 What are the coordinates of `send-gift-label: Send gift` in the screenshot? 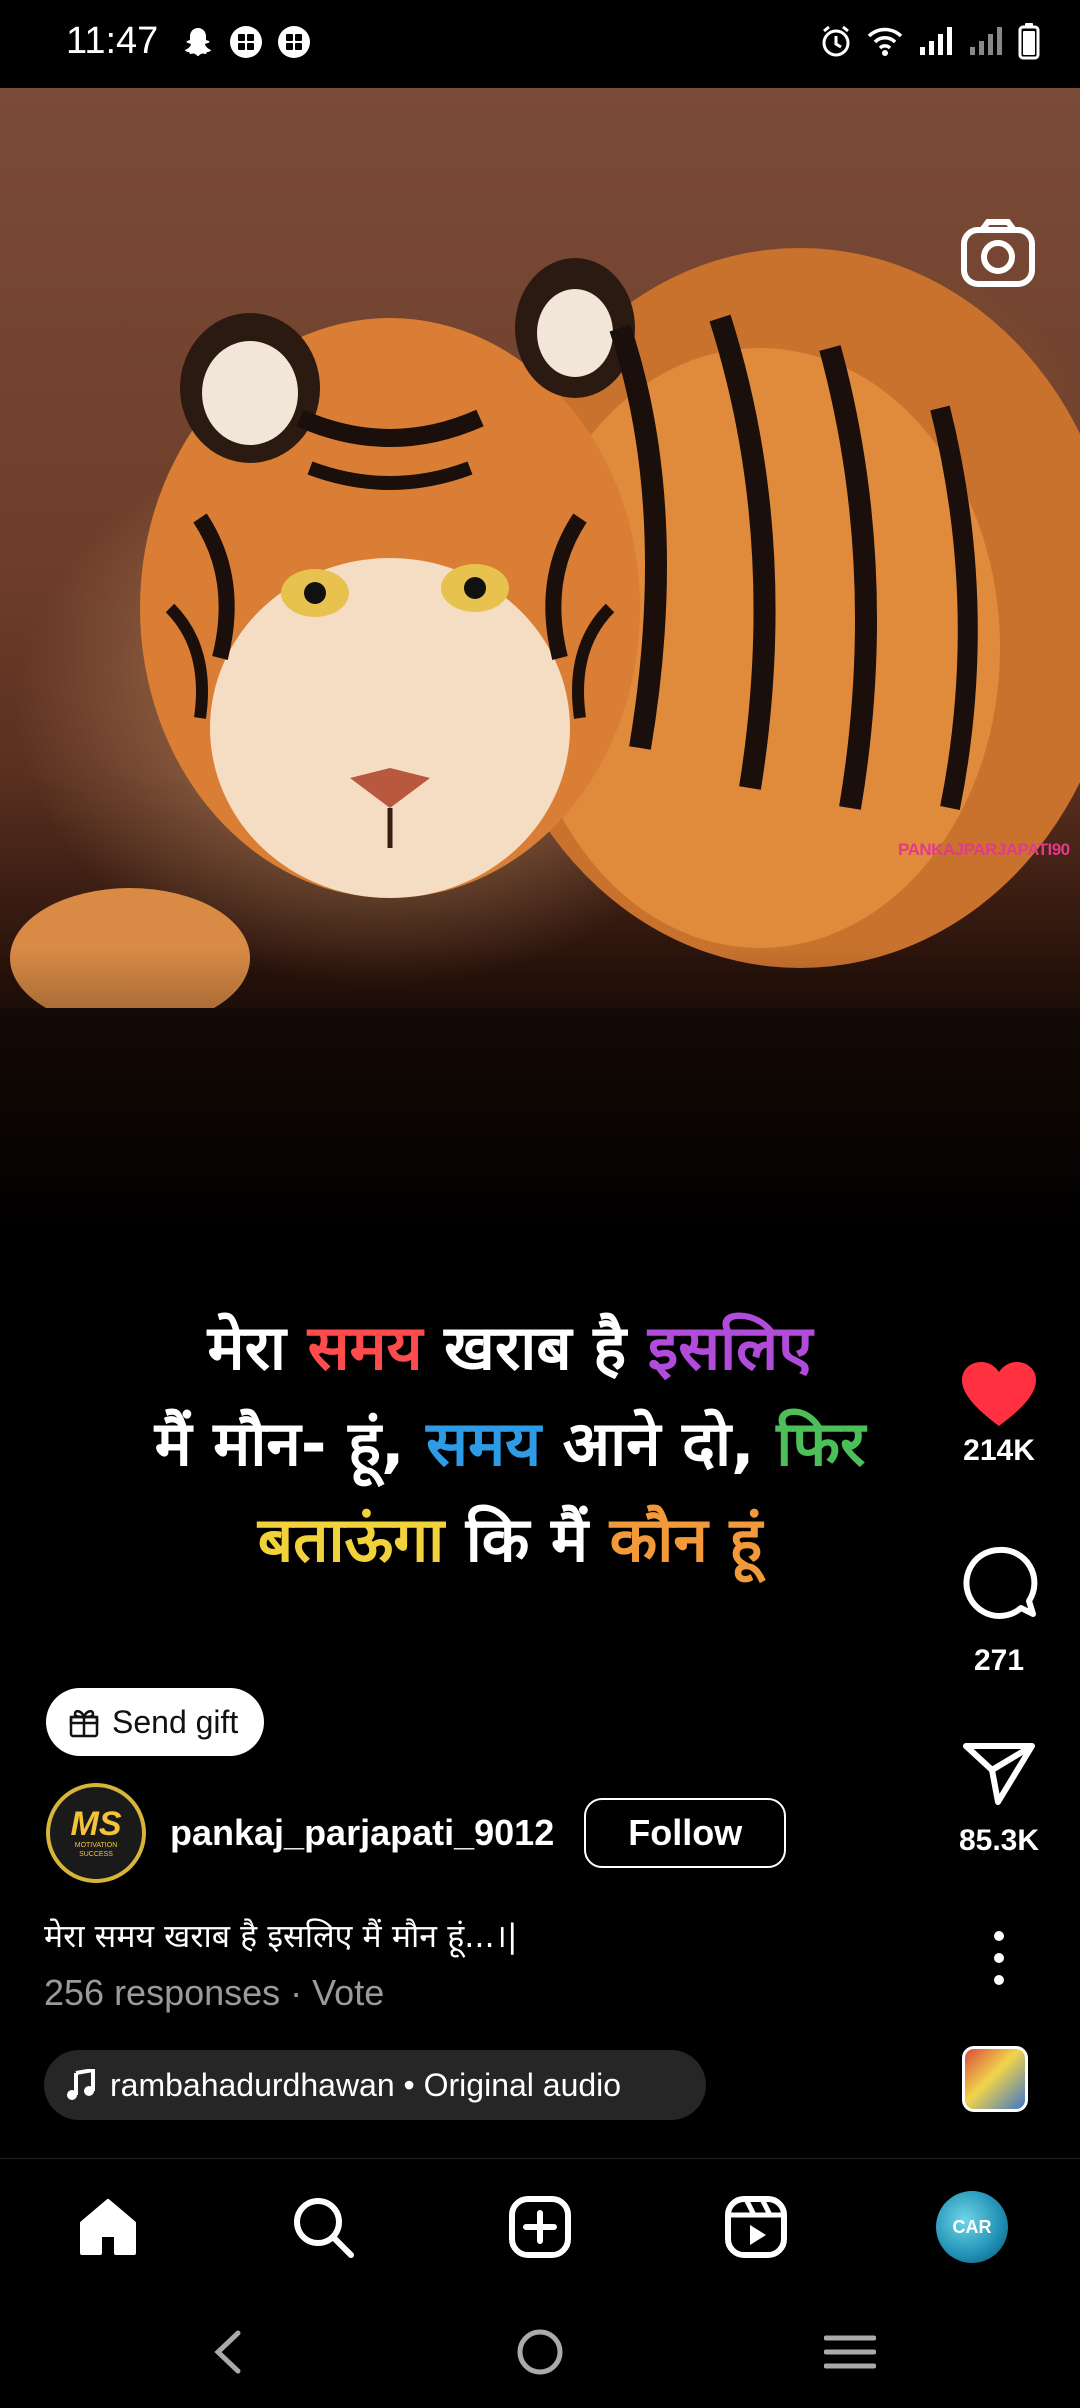 It's located at (175, 1721).